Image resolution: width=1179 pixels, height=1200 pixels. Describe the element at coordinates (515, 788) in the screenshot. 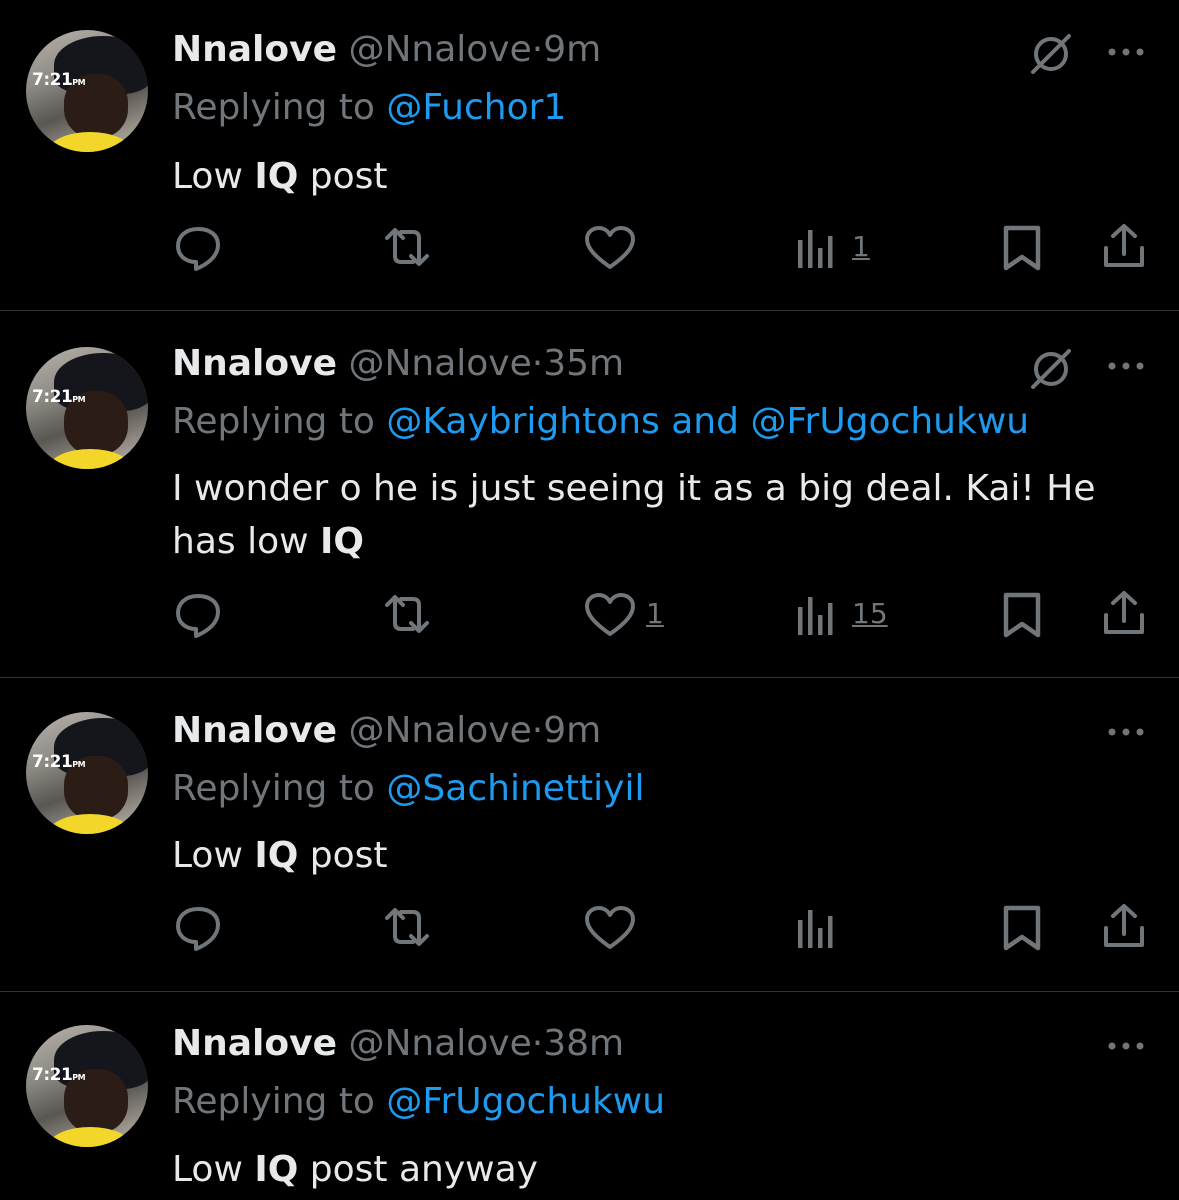

I see `mention-link: @Sachinettiyil` at that location.